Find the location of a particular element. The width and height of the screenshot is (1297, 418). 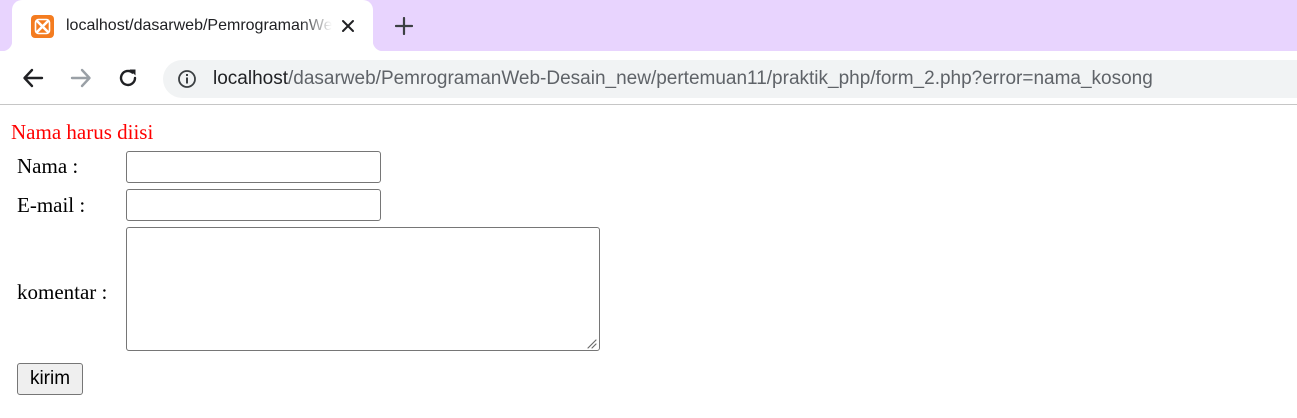

resize-handle-icon is located at coordinates (591, 342).